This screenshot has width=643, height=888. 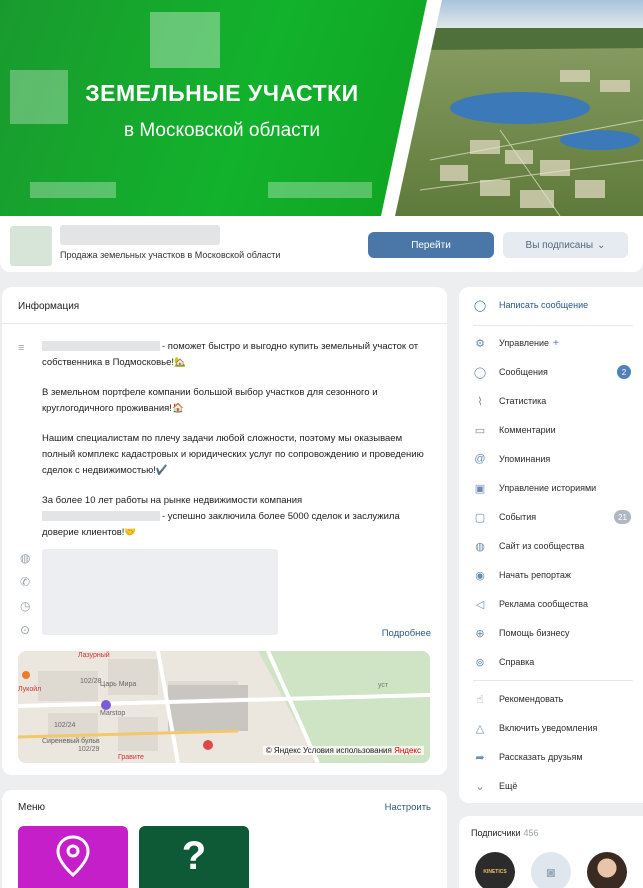 What do you see at coordinates (480, 757) in the screenshot?
I see `share-icon: ➦` at bounding box center [480, 757].